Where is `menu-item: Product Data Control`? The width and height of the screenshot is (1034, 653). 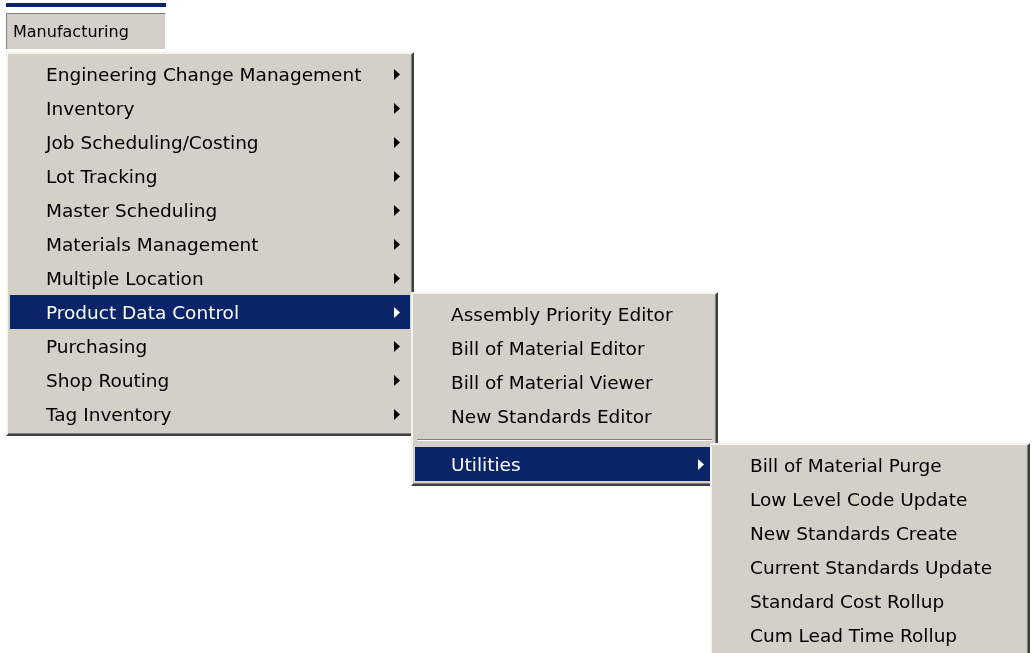
menu-item: Product Data Control is located at coordinates (210, 312).